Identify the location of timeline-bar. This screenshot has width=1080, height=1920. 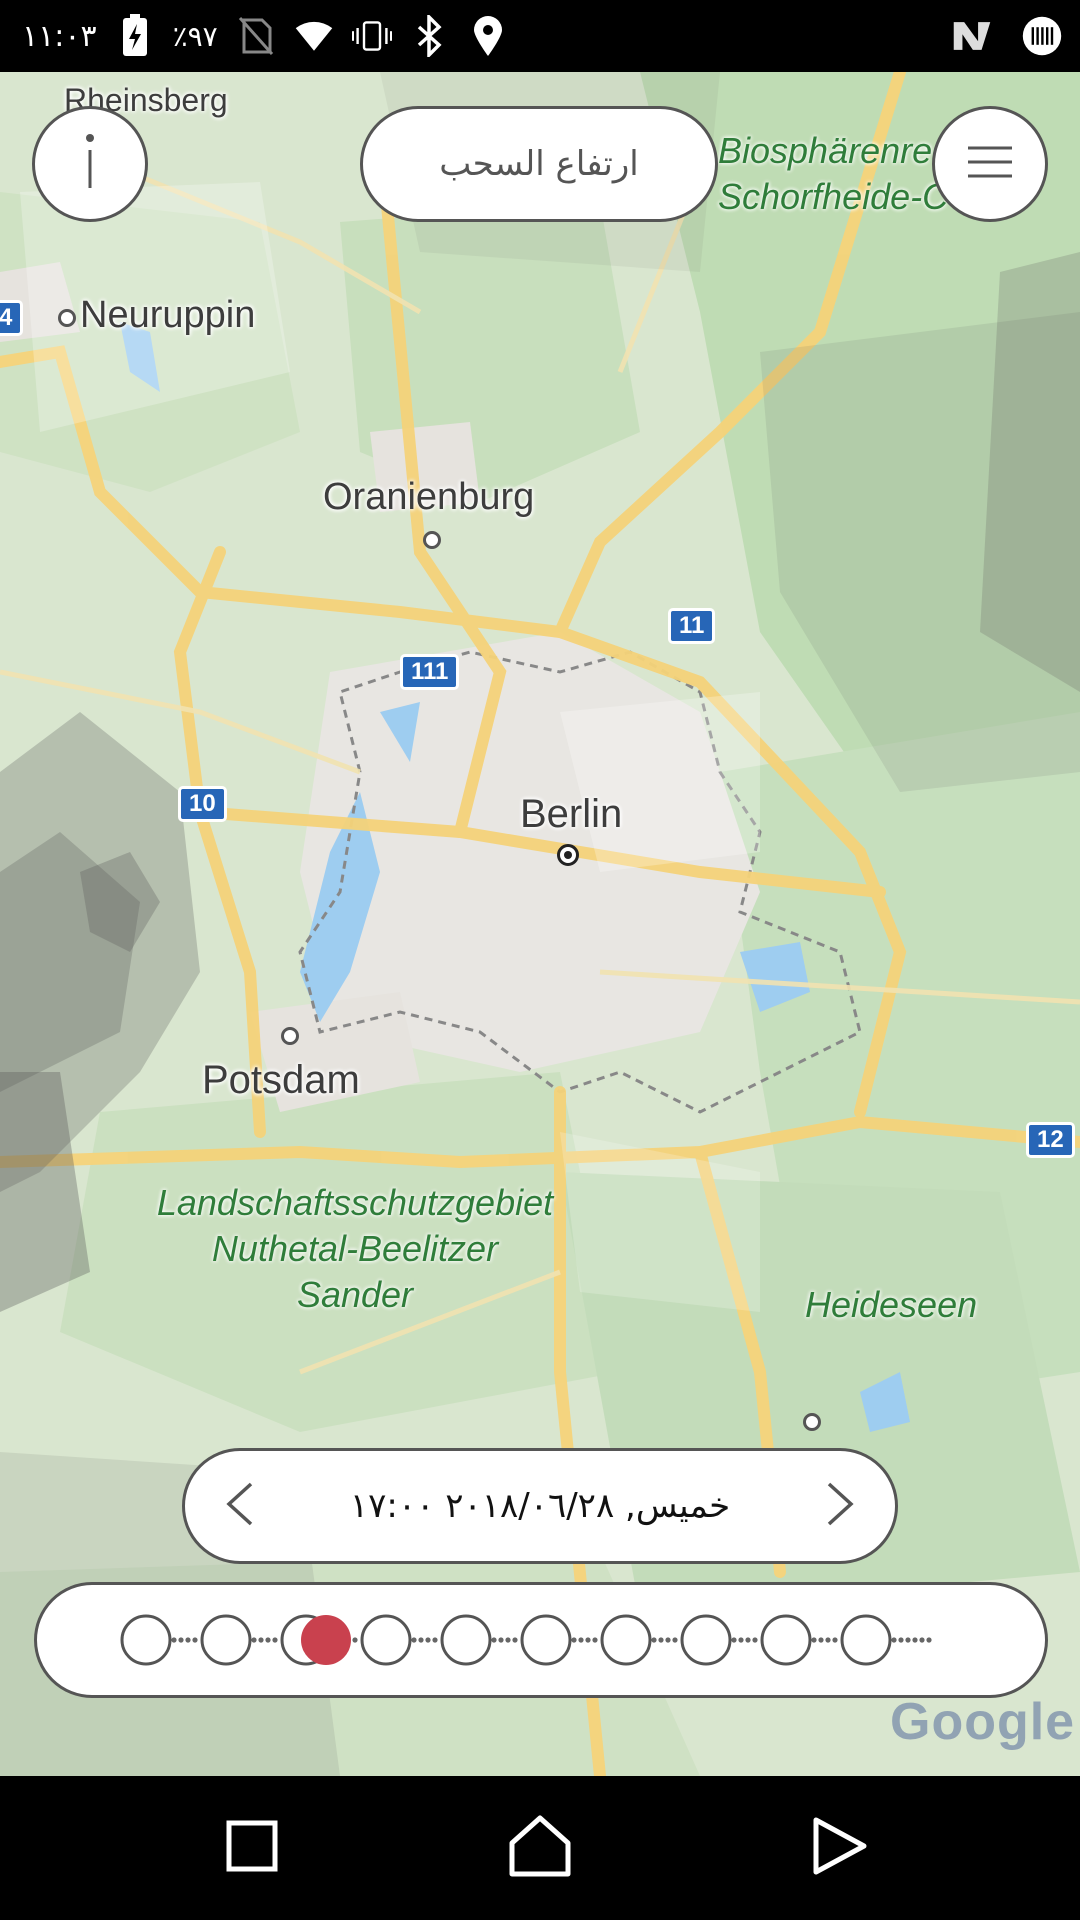
(541, 1640).